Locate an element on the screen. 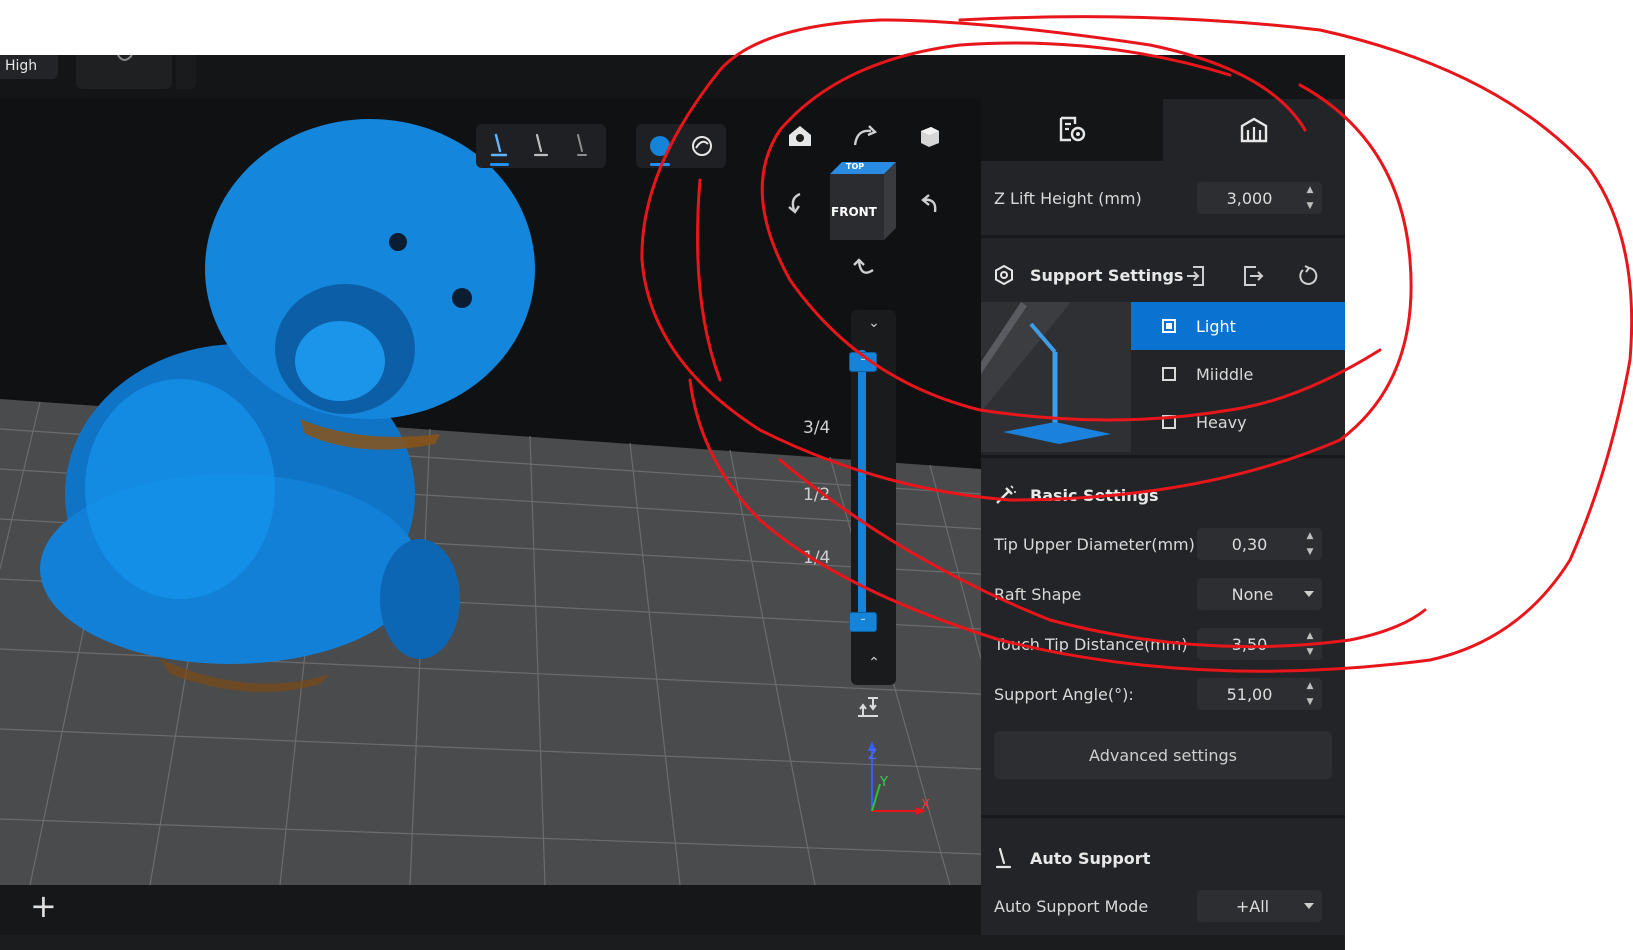 The height and width of the screenshot is (950, 1633). preset-option-middle: Miiddle is located at coordinates (1238, 374).